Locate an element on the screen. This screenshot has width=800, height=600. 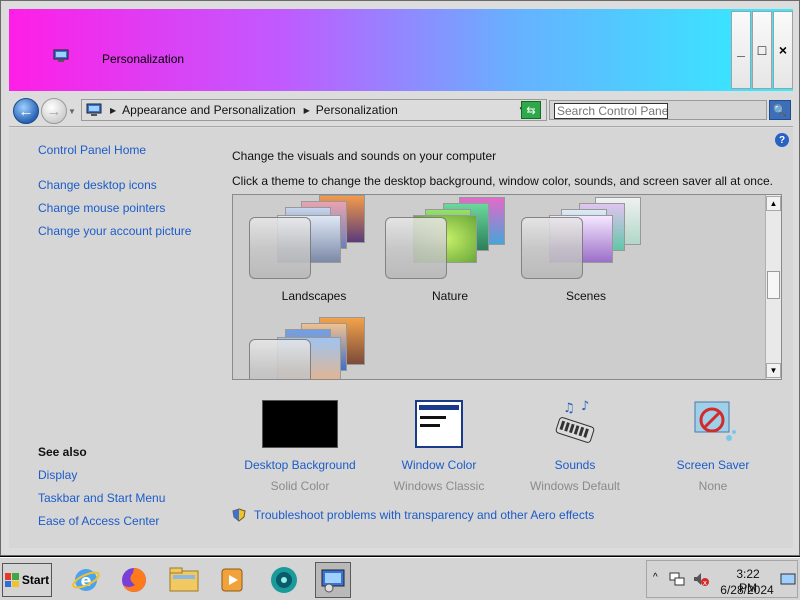
theme-scenes-thumbnail is located at coordinates (552, 248).